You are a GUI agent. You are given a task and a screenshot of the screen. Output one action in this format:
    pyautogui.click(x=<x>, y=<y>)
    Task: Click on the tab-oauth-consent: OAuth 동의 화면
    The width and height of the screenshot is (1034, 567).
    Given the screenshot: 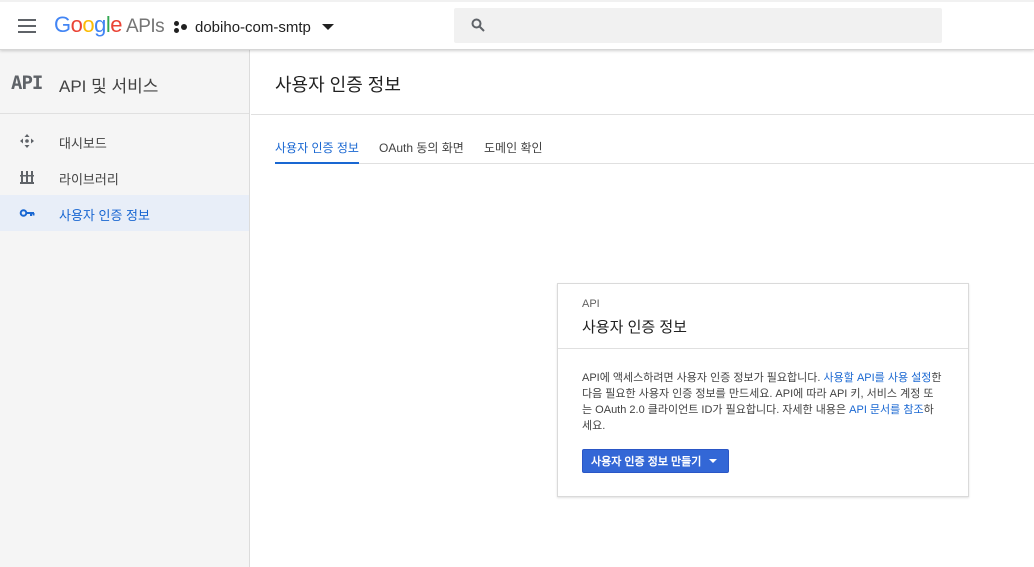 What is the action you would take?
    pyautogui.click(x=421, y=151)
    